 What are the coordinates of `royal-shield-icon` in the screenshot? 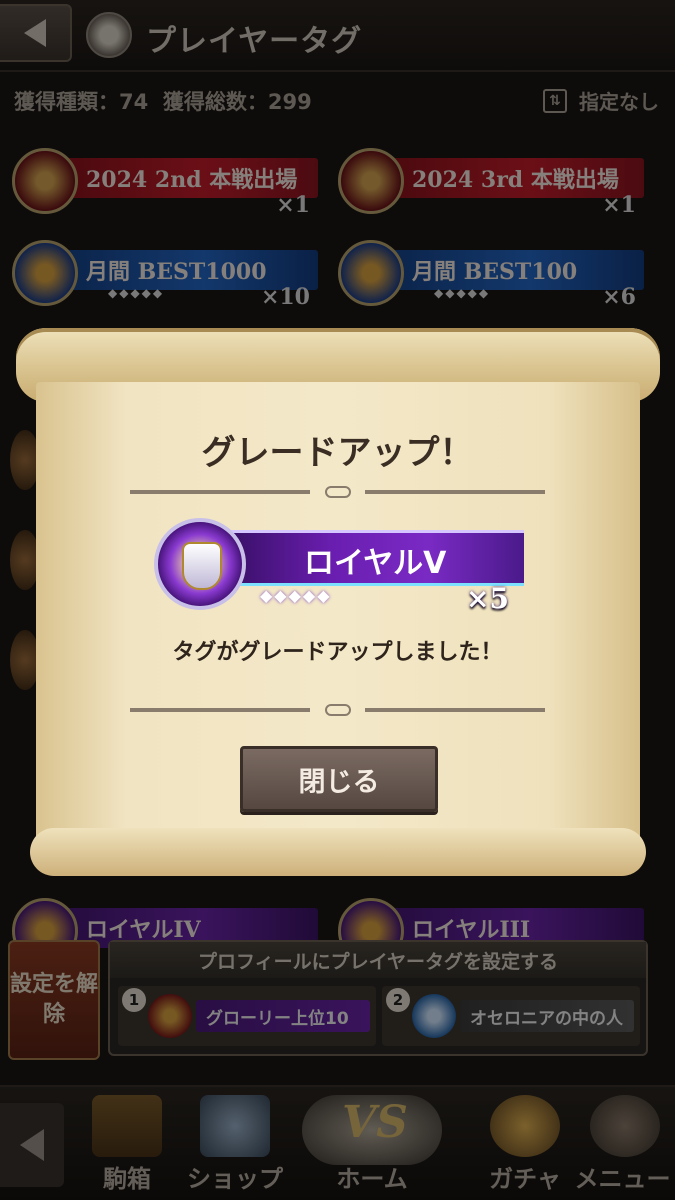 It's located at (202, 566).